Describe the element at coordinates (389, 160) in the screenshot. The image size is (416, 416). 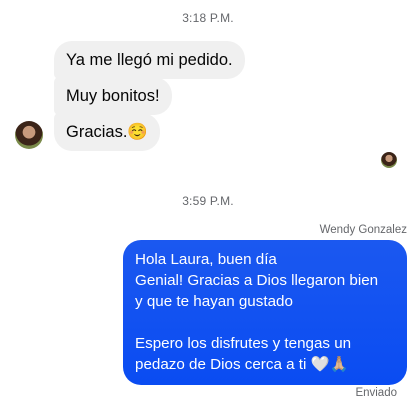
I see `read-receipt-avatar` at that location.